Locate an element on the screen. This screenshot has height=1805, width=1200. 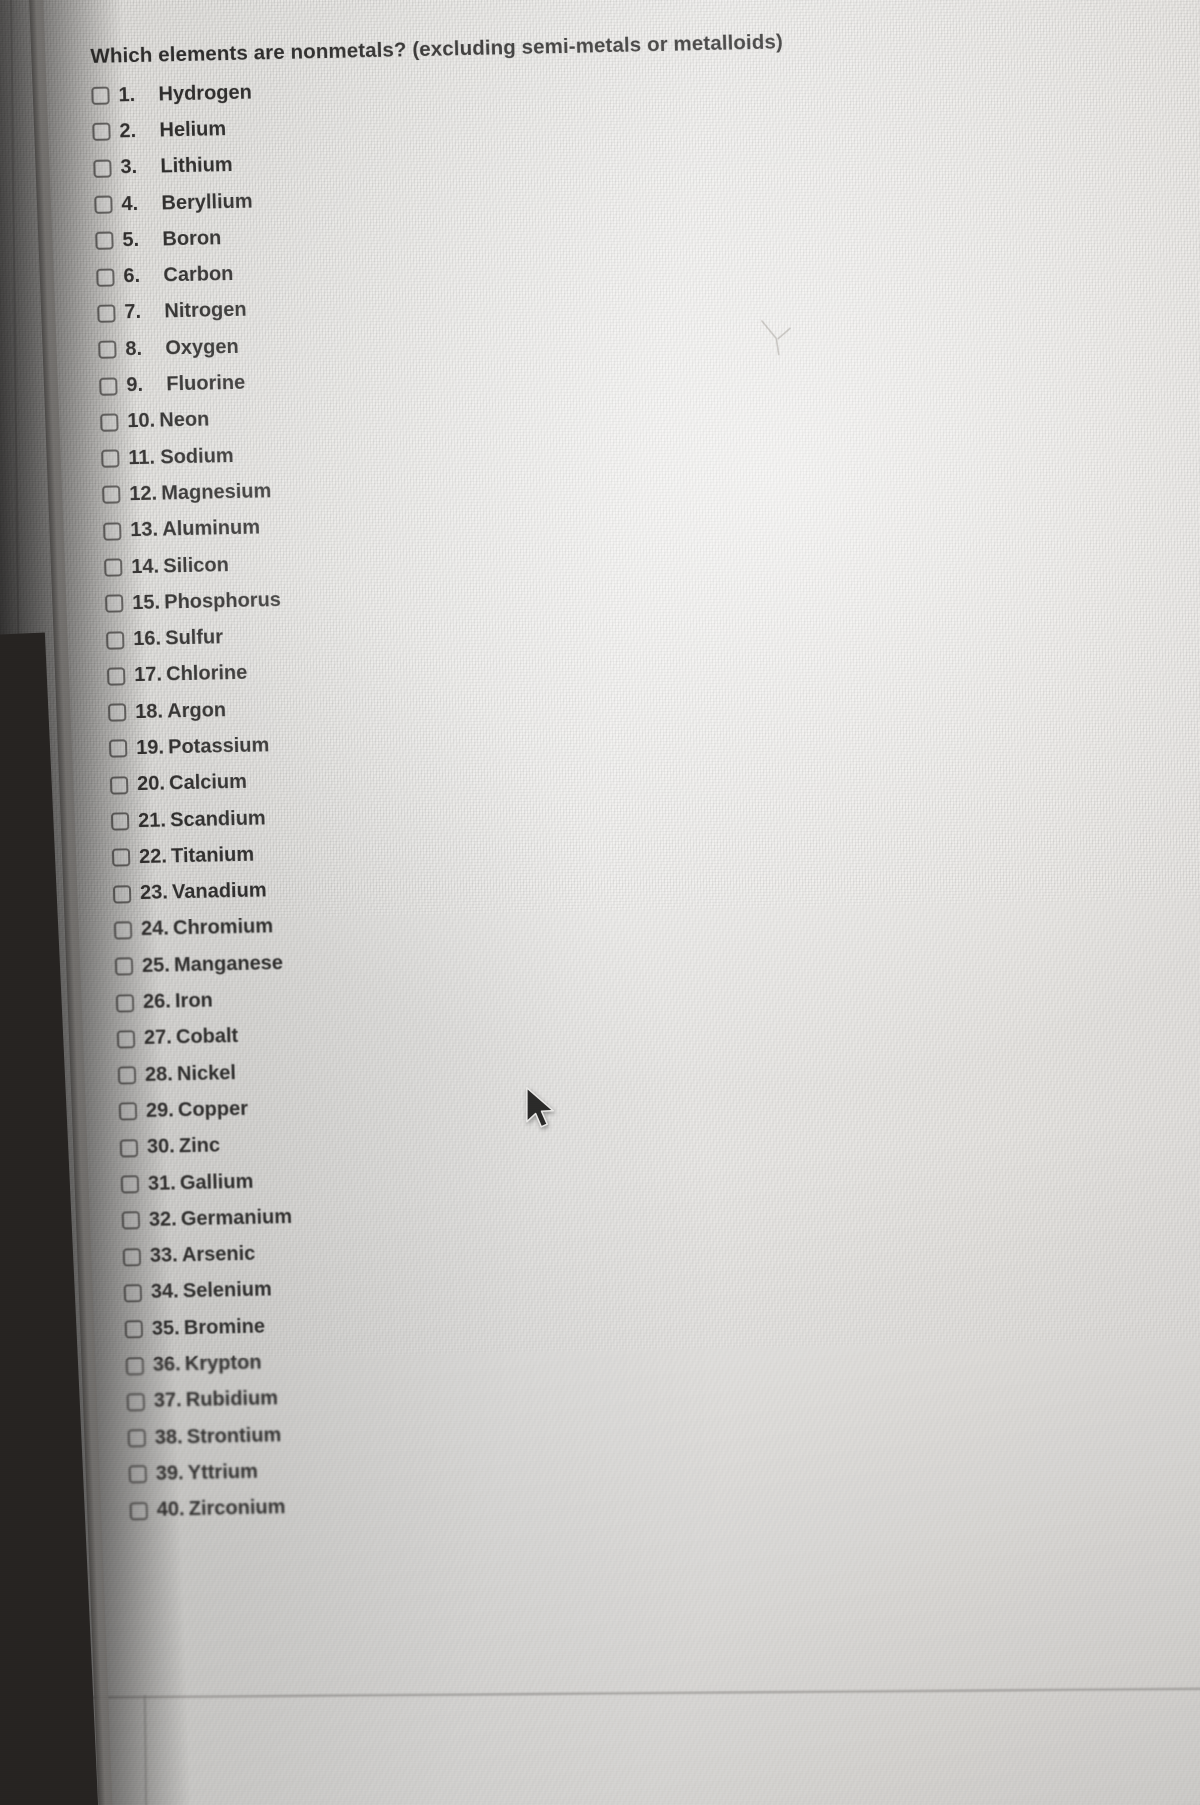
option-label: Nitrogen is located at coordinates (205, 311).